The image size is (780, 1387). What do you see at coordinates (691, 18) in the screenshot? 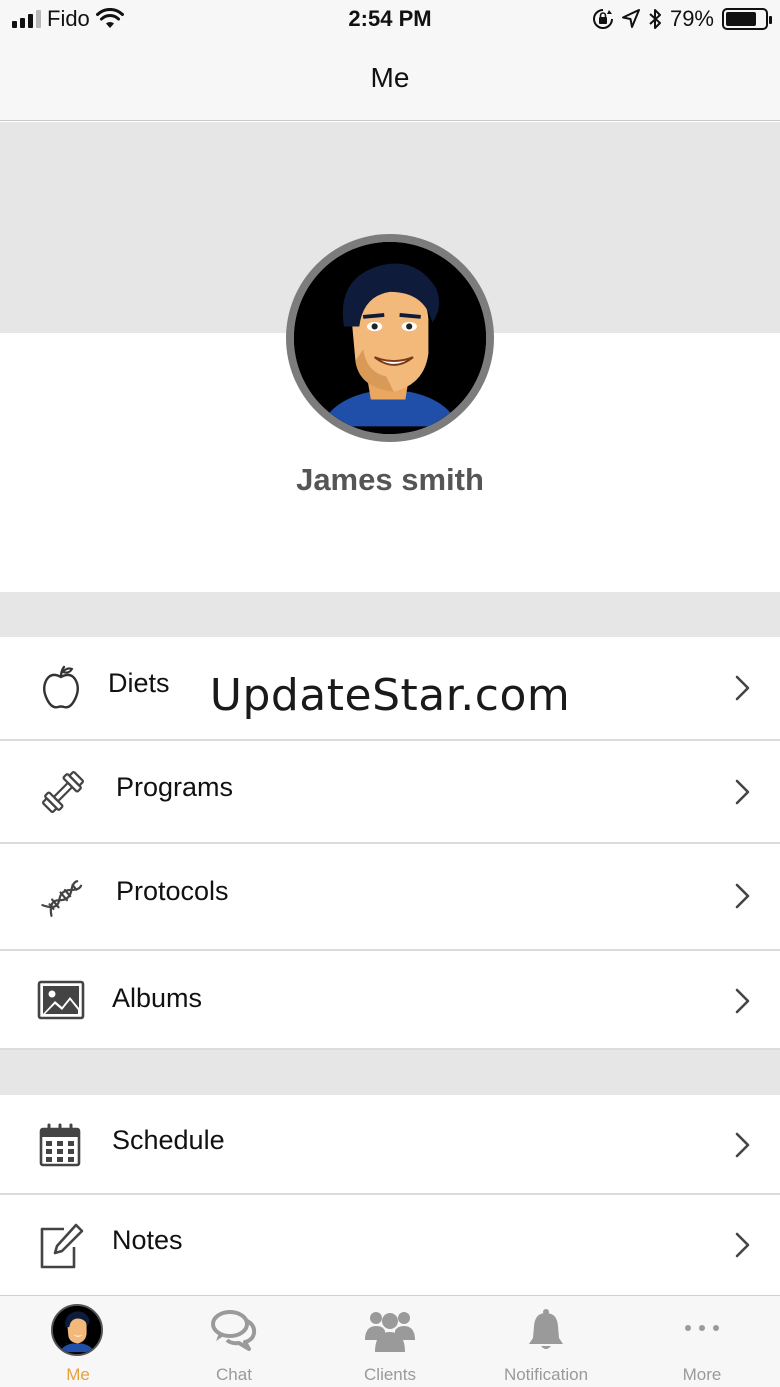
I see `battery-percent: 79%` at bounding box center [691, 18].